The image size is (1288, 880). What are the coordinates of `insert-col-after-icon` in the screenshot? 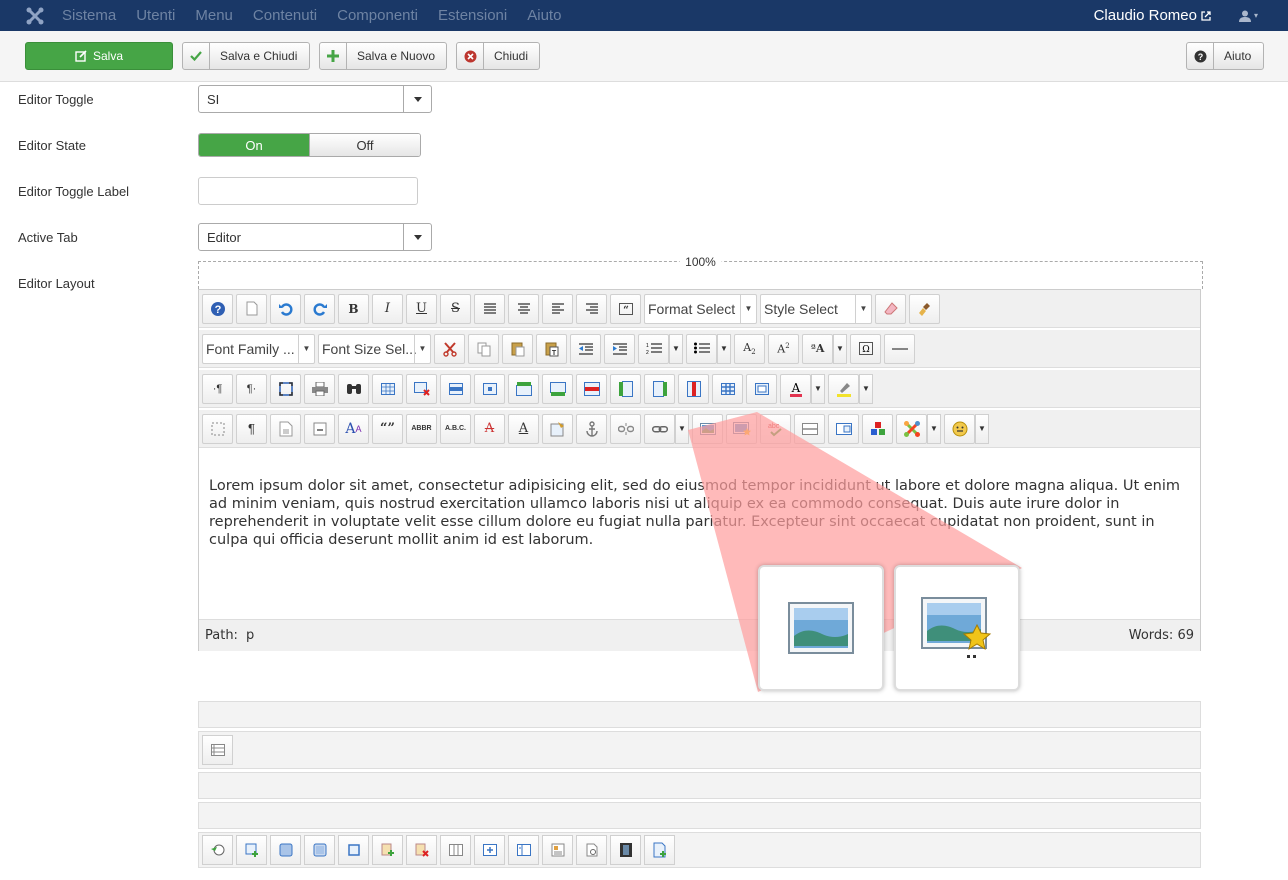 It's located at (659, 388).